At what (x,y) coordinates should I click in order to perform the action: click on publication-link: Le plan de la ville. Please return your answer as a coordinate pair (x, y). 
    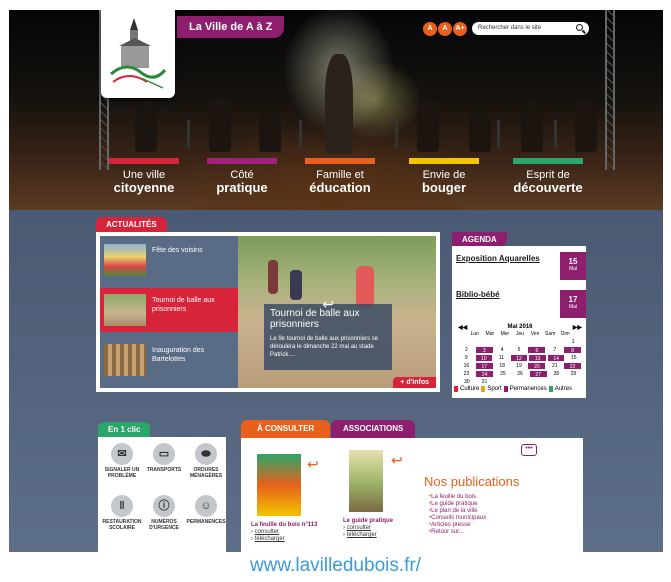
    Looking at the image, I should click on (457, 511).